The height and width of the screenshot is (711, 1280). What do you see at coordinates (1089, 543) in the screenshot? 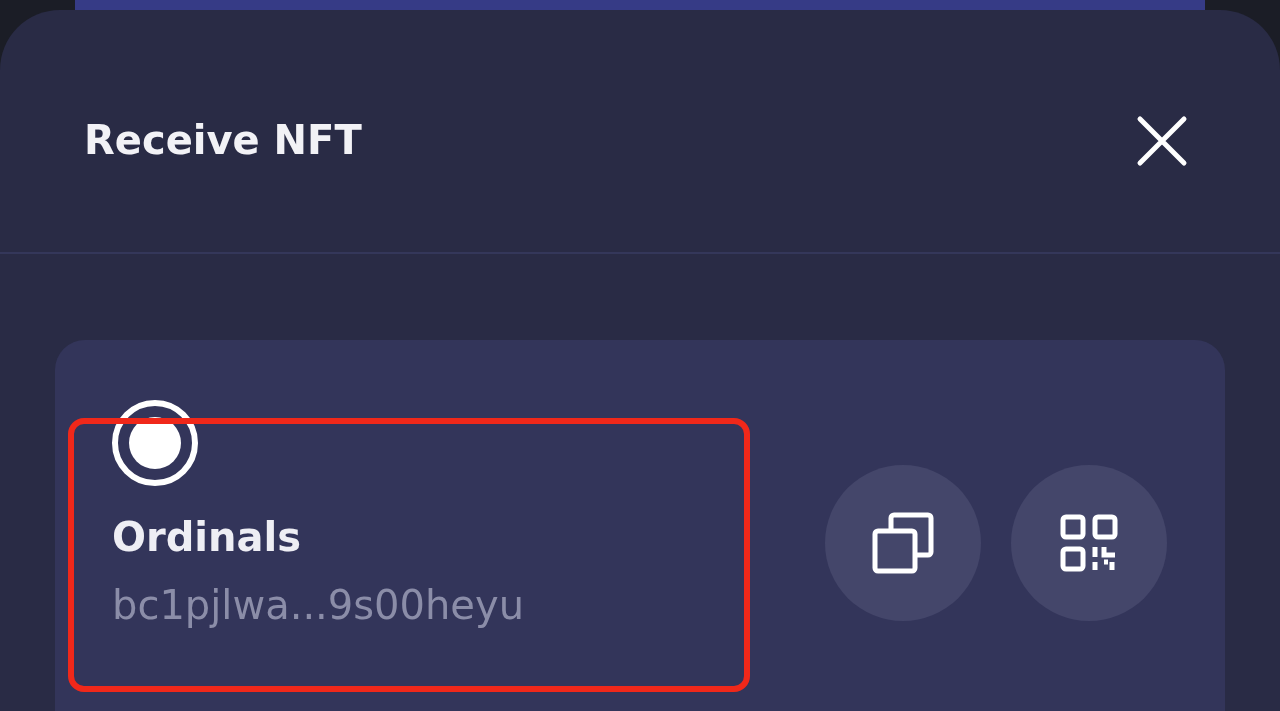
I see `qr-code-icon` at bounding box center [1089, 543].